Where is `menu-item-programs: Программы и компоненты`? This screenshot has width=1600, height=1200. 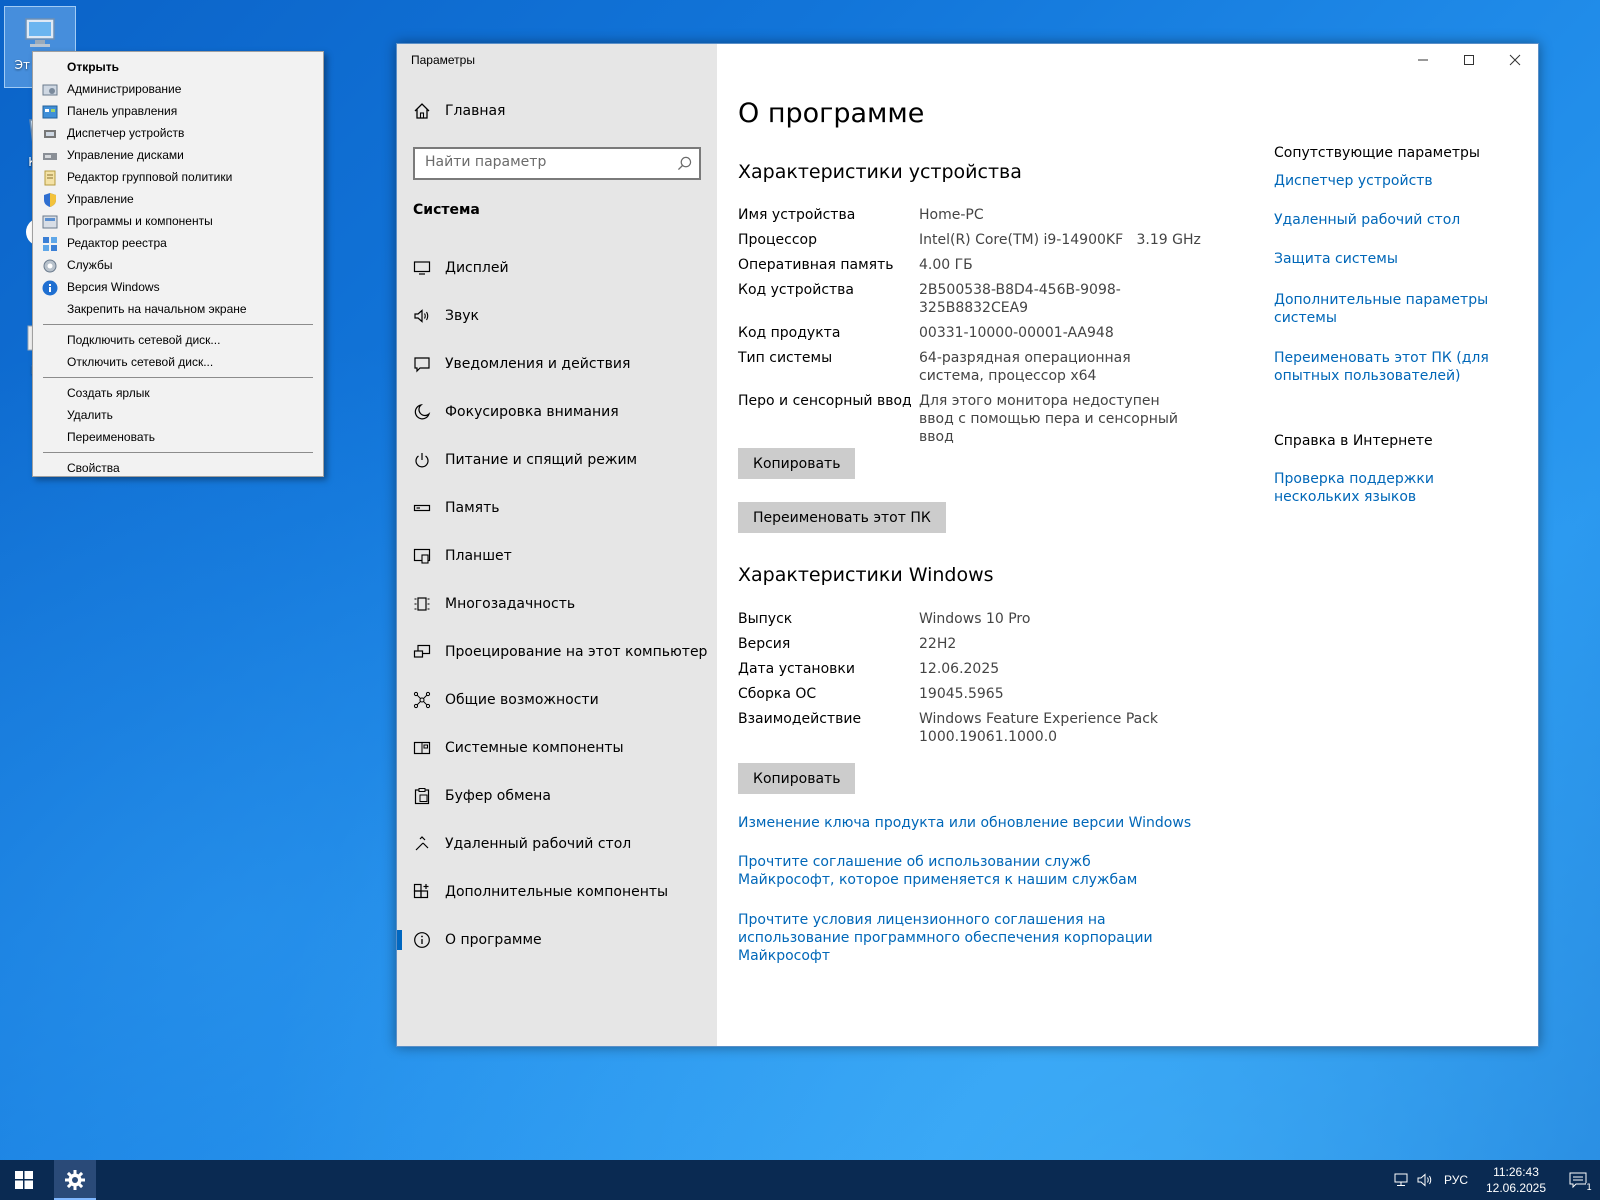
menu-item-programs: Программы и компоненты is located at coordinates (178, 221).